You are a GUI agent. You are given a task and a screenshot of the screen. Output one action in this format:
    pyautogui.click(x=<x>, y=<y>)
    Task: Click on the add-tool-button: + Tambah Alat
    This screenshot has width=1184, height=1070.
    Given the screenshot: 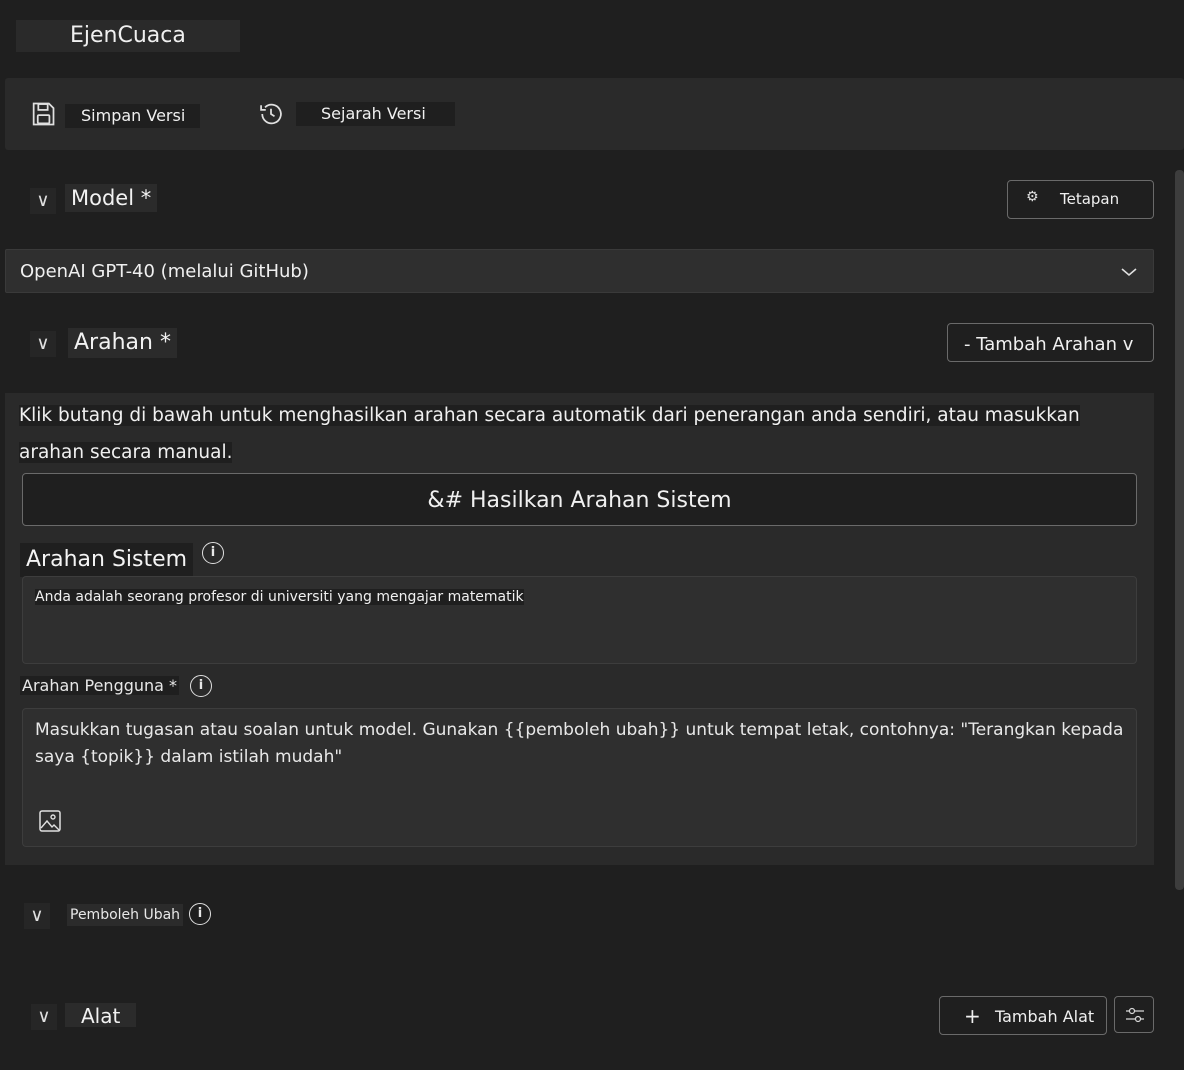 What is the action you would take?
    pyautogui.click(x=1023, y=1015)
    